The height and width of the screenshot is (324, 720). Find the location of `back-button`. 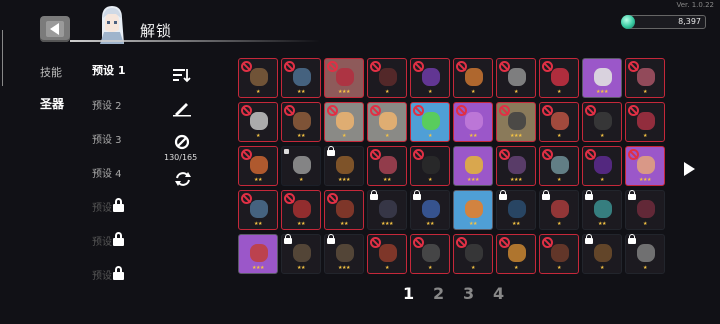

back-button is located at coordinates (55, 29).